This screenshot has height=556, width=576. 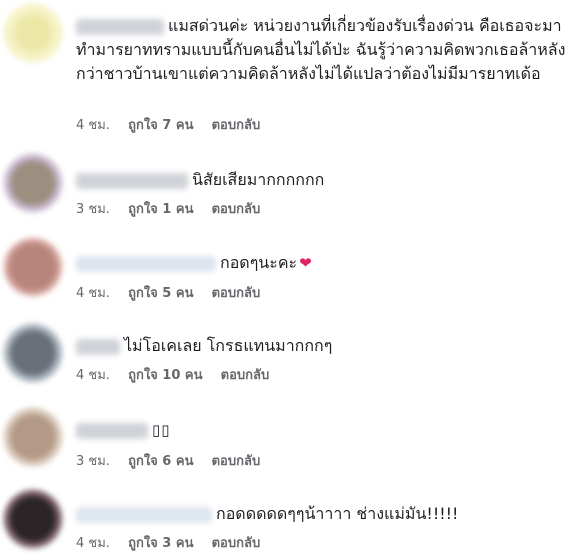 I want to click on comment-text: กอดดดดดๆๆน้าาาา ช่างแม่มัน!!!!!, so click(x=337, y=513).